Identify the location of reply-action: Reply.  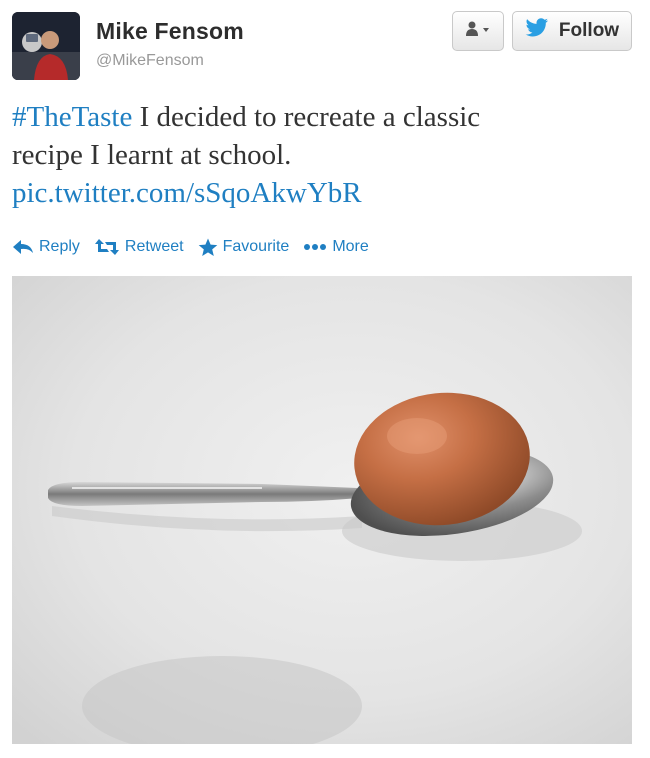
(46, 247).